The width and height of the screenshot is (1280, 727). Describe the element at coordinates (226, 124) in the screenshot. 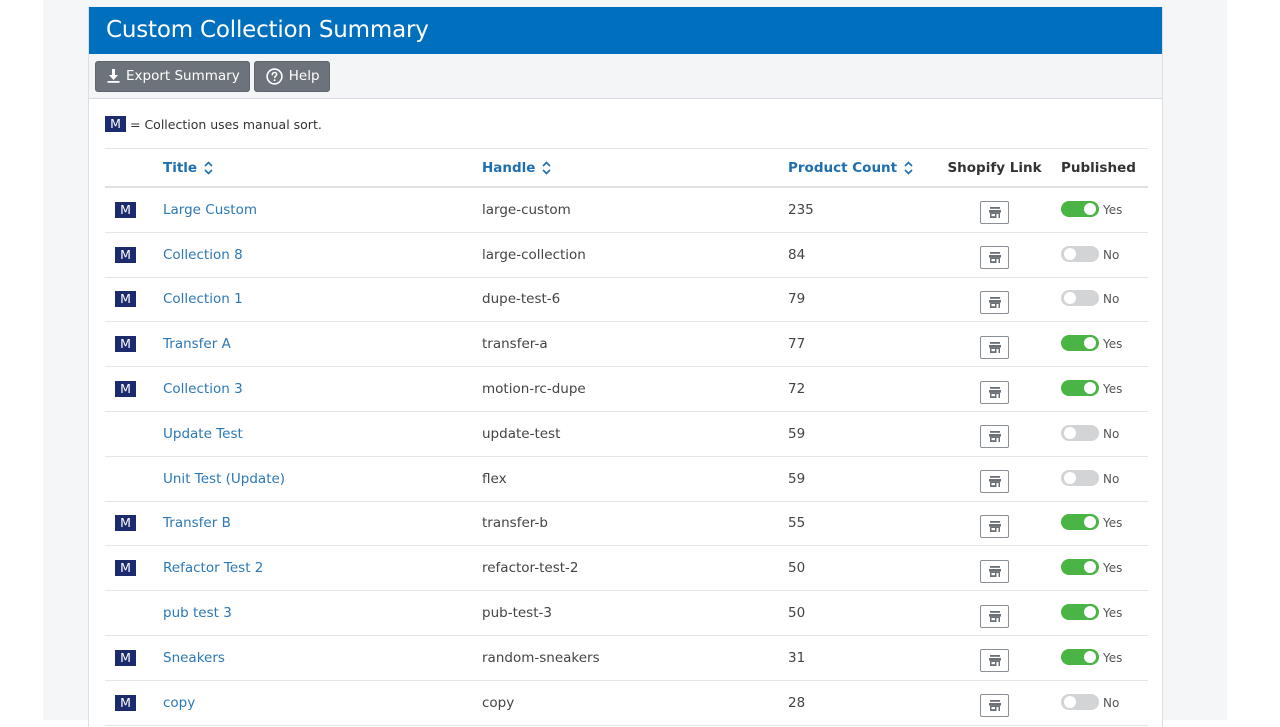

I see `legend-text: = Collection uses manual sort.` at that location.